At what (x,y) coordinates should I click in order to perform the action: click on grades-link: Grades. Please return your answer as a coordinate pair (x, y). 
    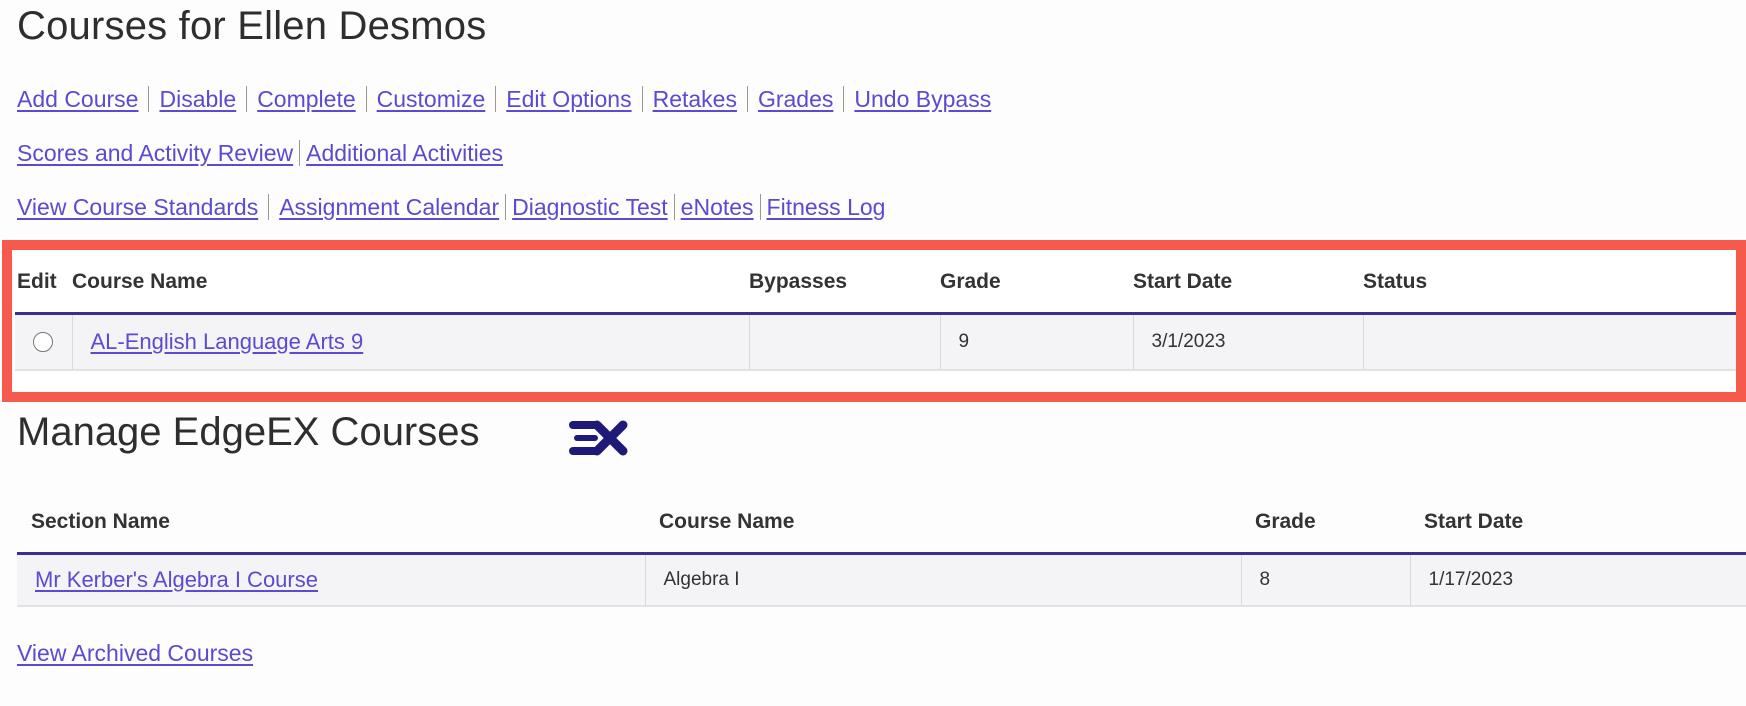
    Looking at the image, I should click on (795, 99).